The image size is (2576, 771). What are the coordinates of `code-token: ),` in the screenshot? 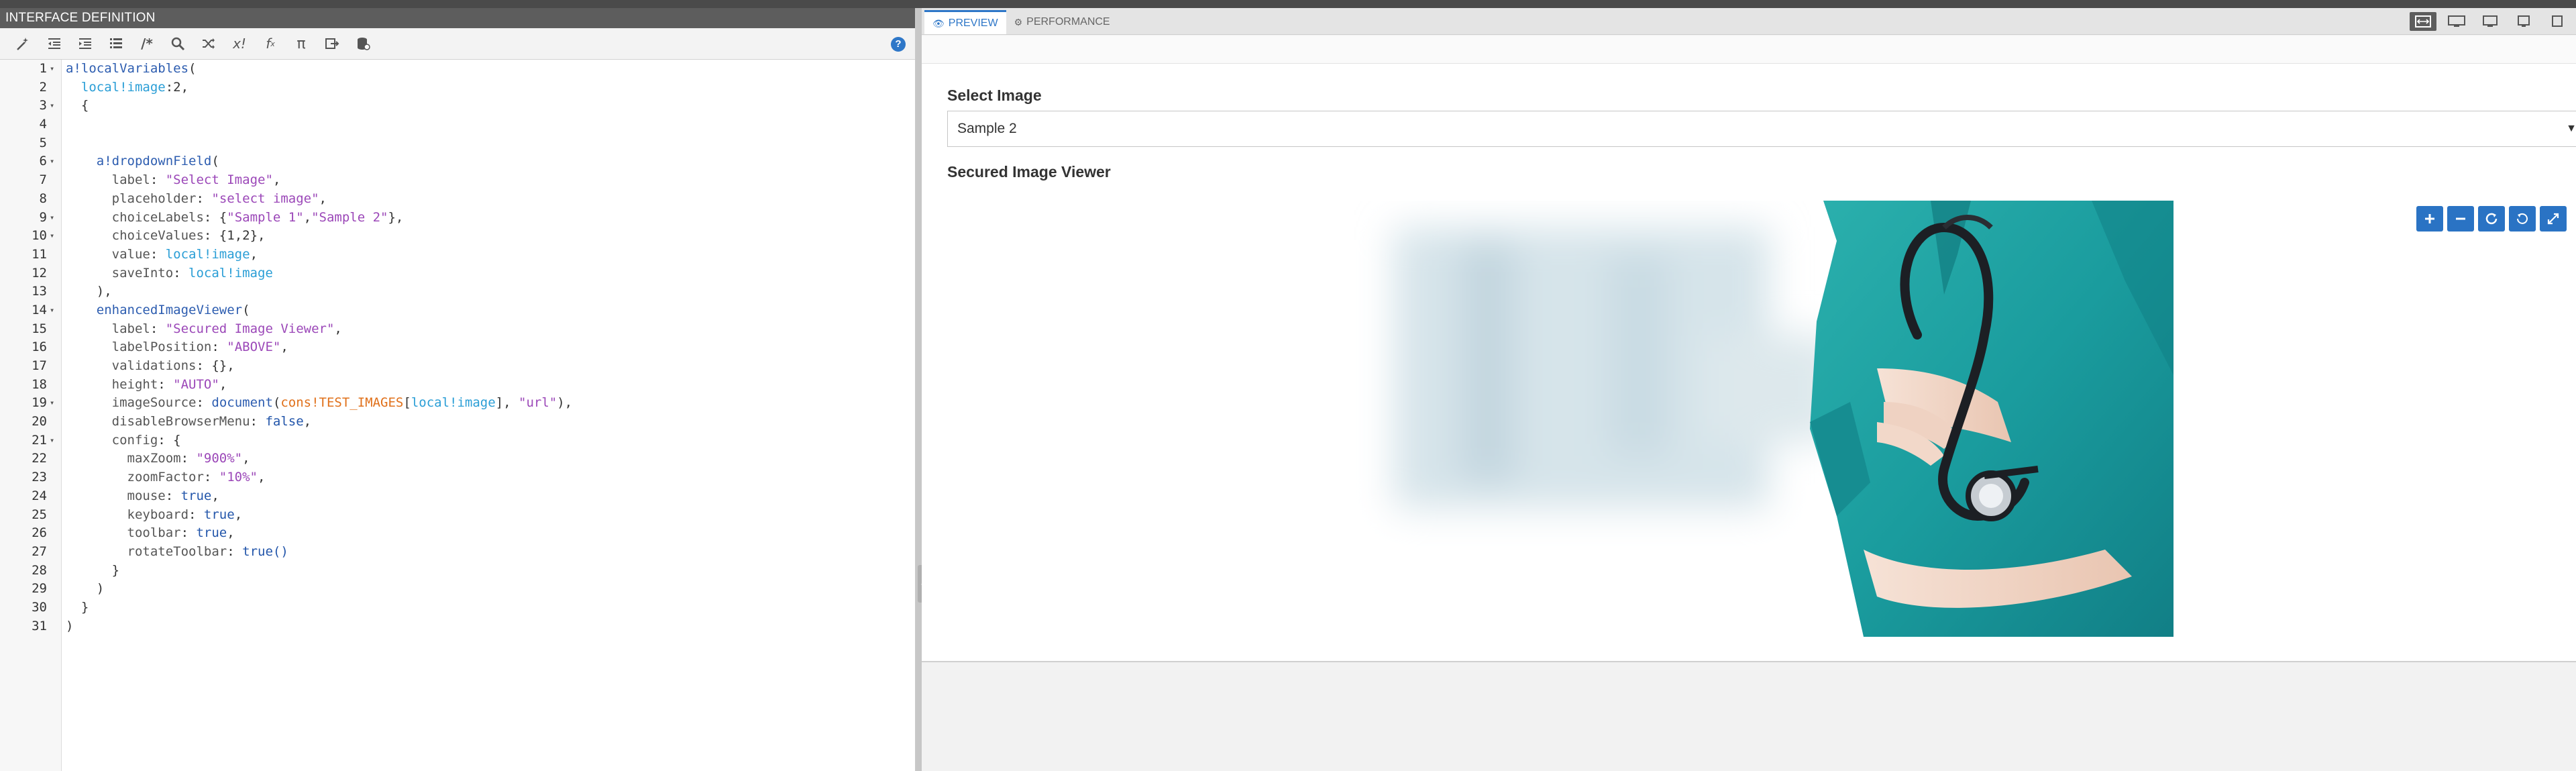 It's located at (89, 292).